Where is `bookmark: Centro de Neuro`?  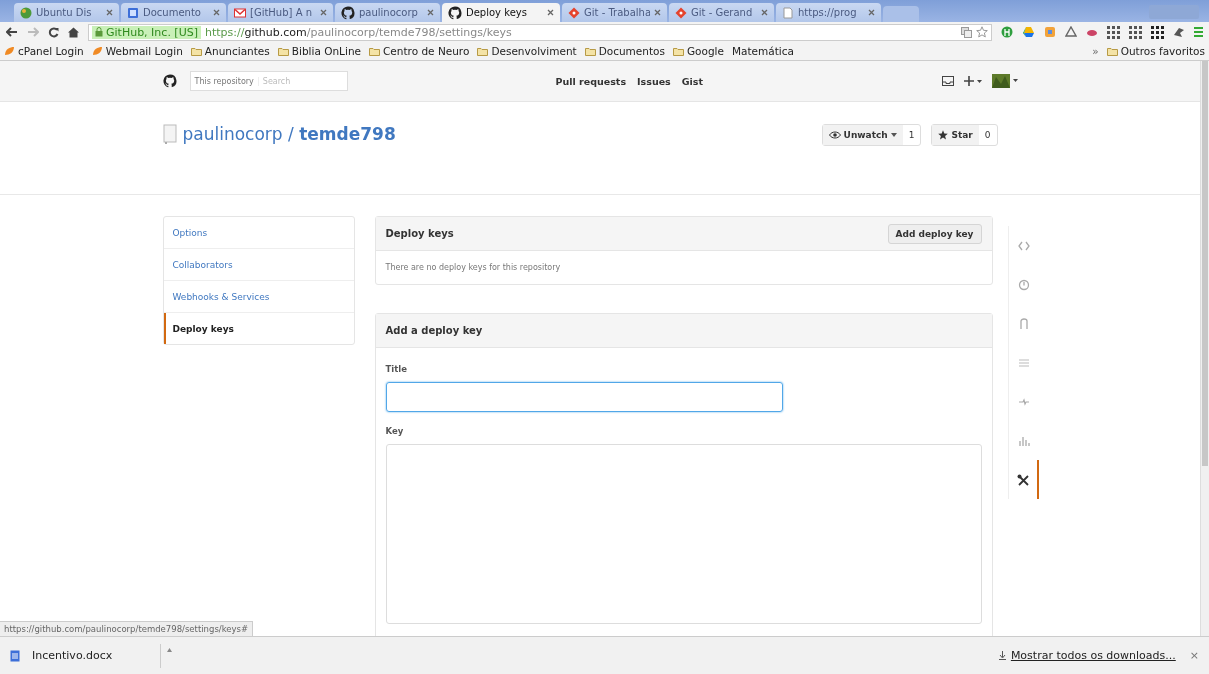
bookmark: Centro de Neuro is located at coordinates (419, 51).